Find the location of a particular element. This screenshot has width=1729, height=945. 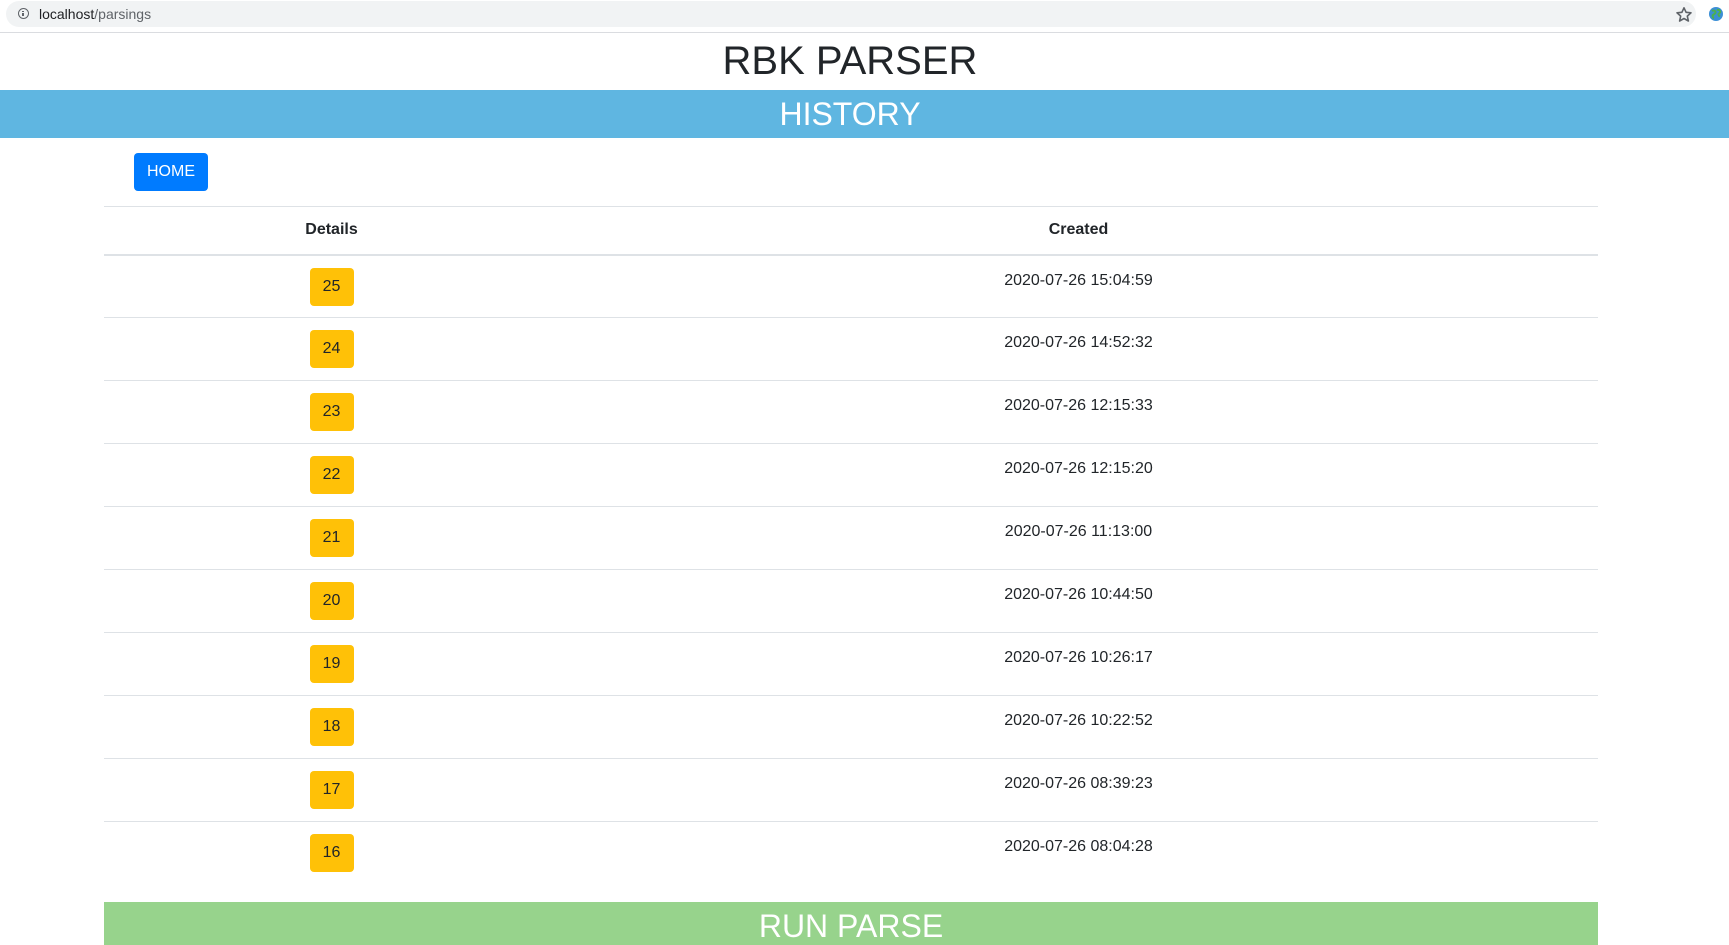

table-row: 18 2020-07-26 10:22:52 is located at coordinates (851, 727).